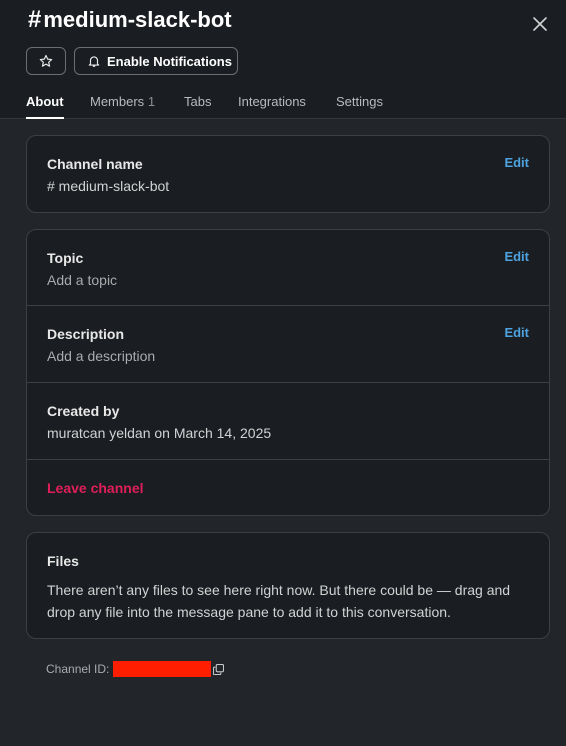  What do you see at coordinates (359, 106) in the screenshot?
I see `tab-settings: Settings` at bounding box center [359, 106].